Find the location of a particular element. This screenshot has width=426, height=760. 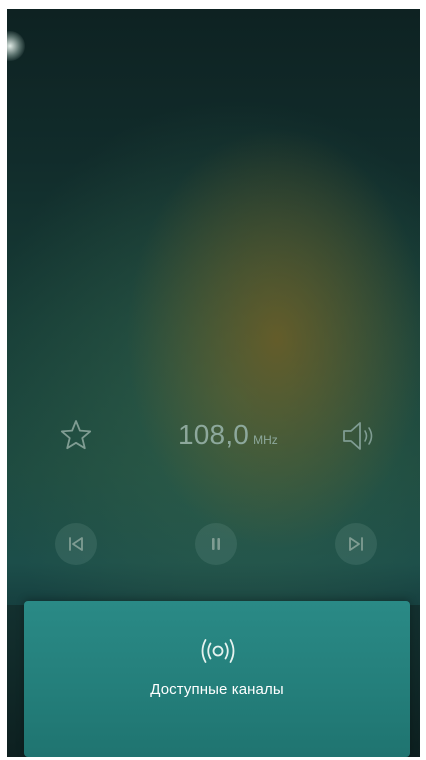

speaker-icon is located at coordinates (361, 436).